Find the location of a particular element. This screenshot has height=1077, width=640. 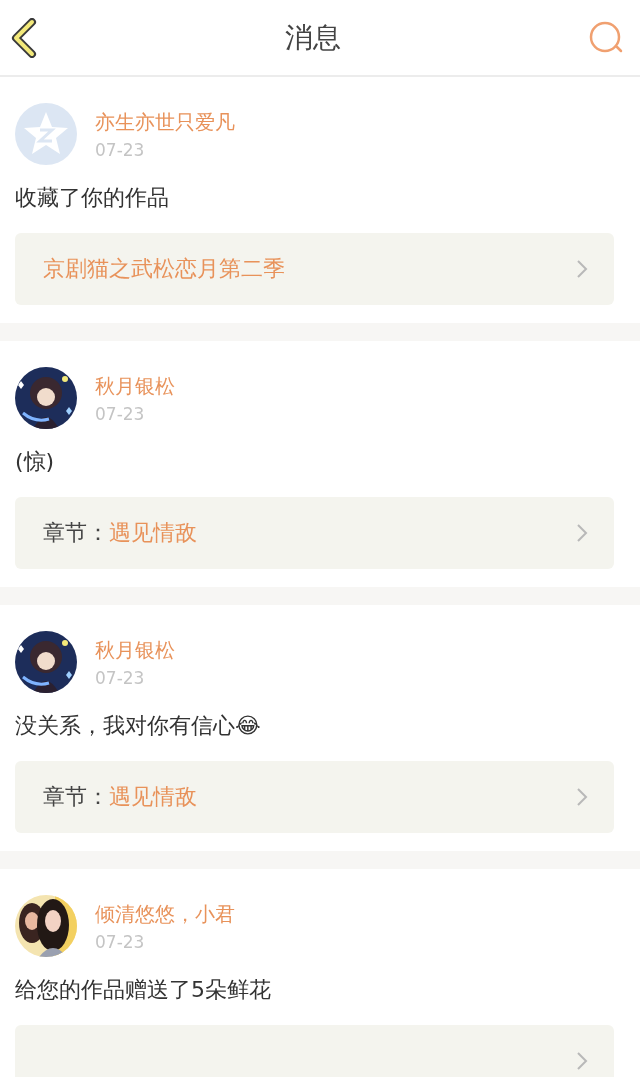

message-text: (惊) is located at coordinates (35, 462).